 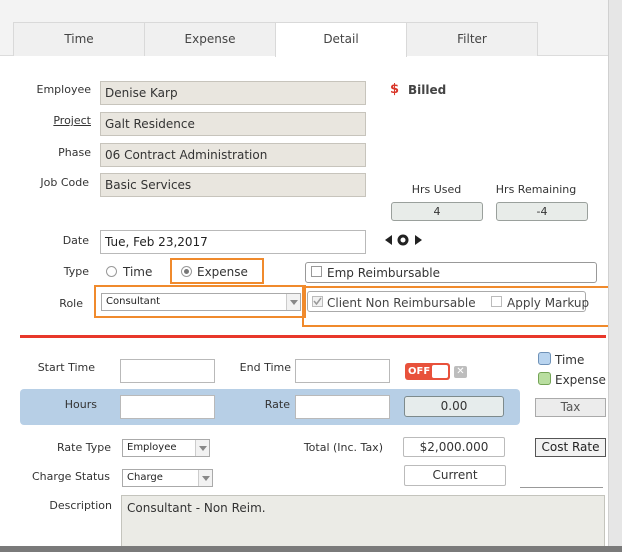 What do you see at coordinates (233, 155) in the screenshot?
I see `phase-field: 06 Contract Administration` at bounding box center [233, 155].